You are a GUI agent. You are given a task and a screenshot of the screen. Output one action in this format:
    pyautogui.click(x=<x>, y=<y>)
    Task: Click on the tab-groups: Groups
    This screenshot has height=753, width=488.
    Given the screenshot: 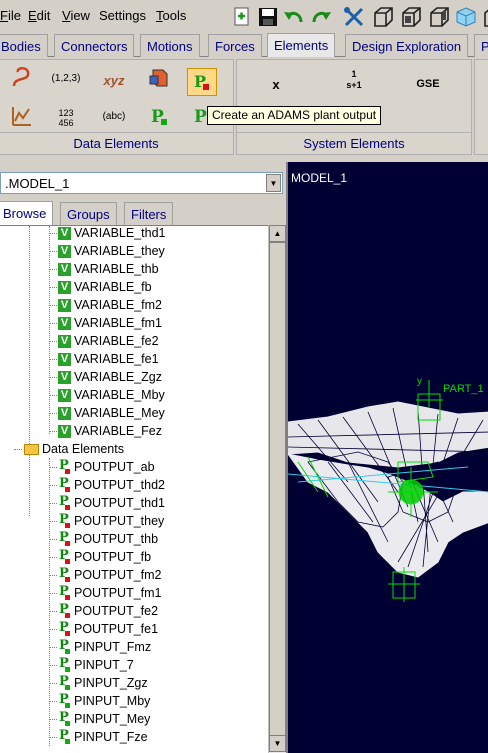 What is the action you would take?
    pyautogui.click(x=88, y=213)
    